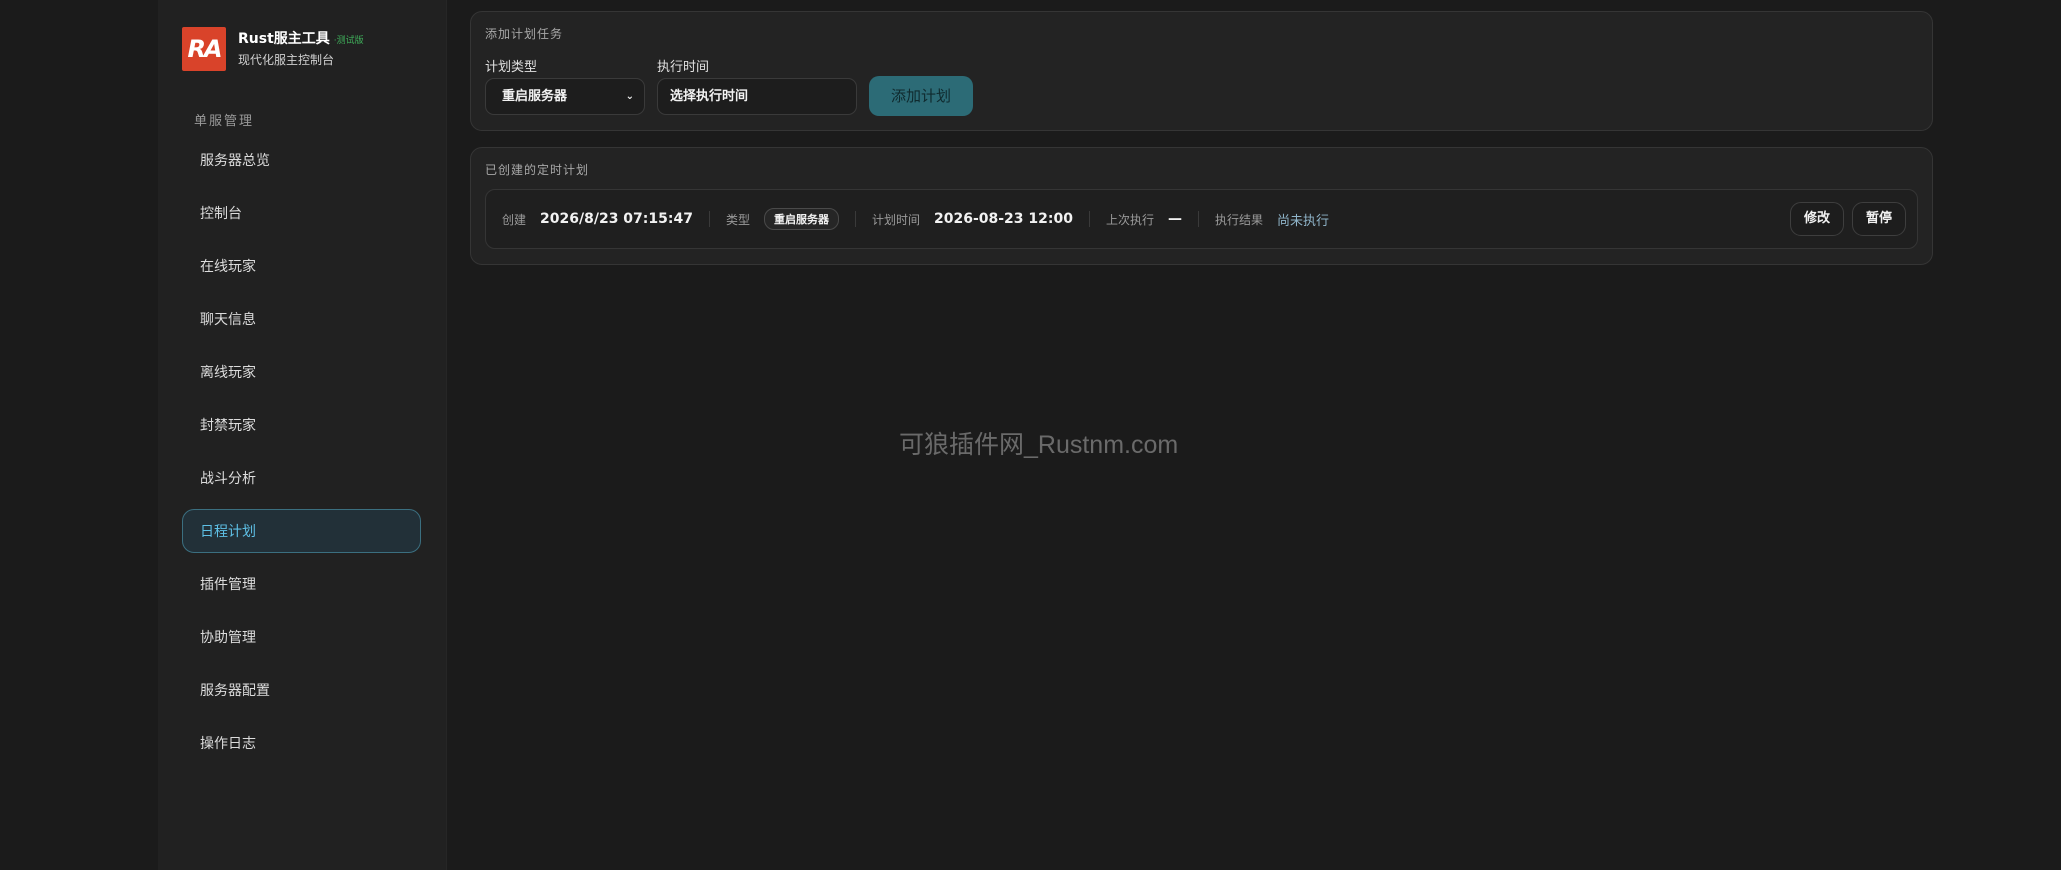 Image resolution: width=2061 pixels, height=870 pixels. Describe the element at coordinates (514, 219) in the screenshot. I see `created-label: 创建` at that location.